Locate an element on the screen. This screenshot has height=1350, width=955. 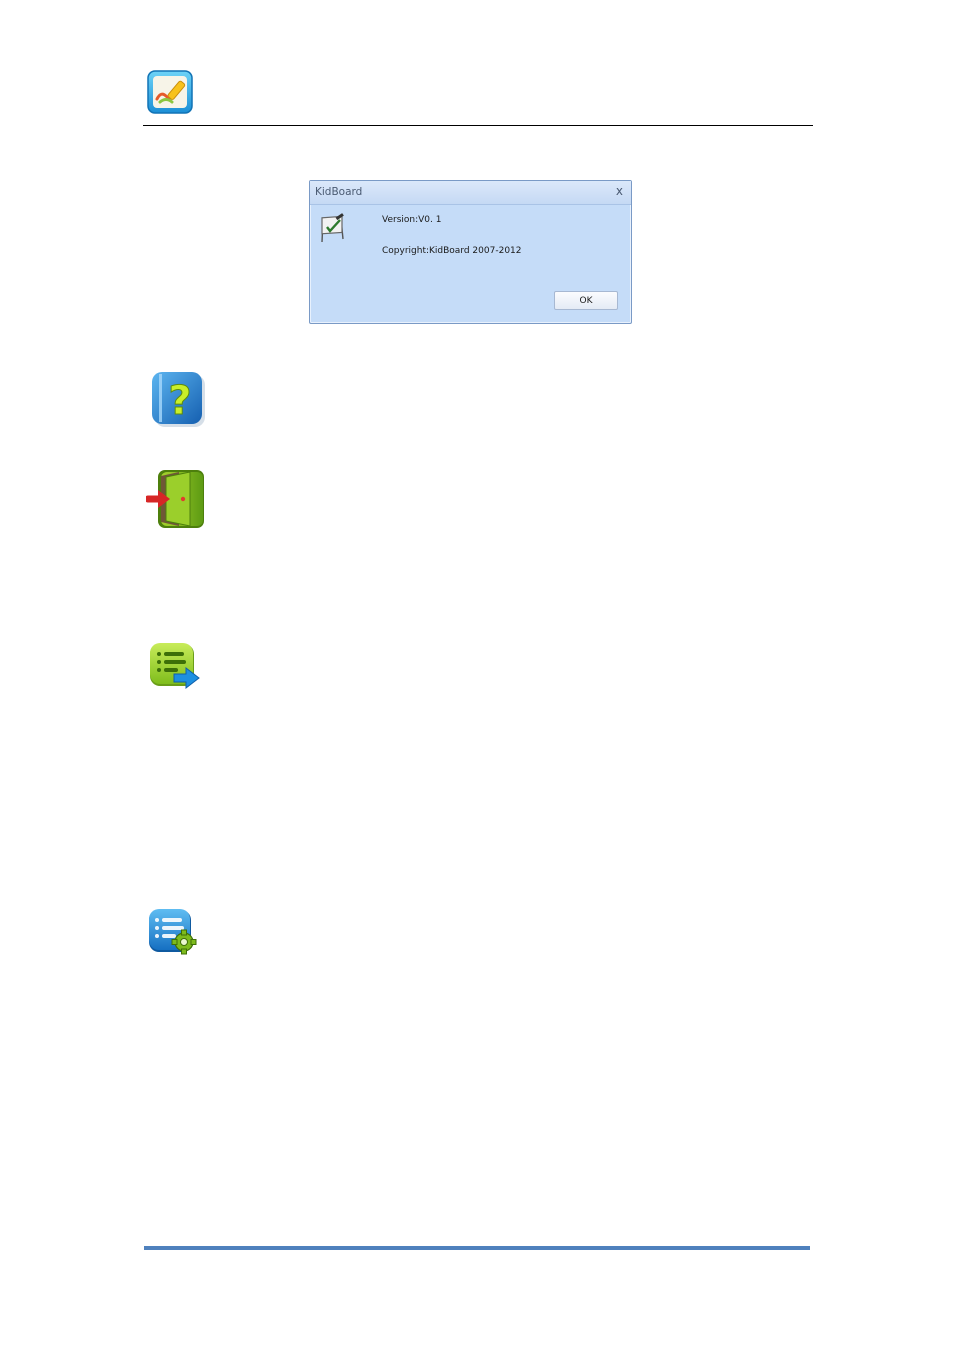
help-icon: ? is located at coordinates (178, 399).